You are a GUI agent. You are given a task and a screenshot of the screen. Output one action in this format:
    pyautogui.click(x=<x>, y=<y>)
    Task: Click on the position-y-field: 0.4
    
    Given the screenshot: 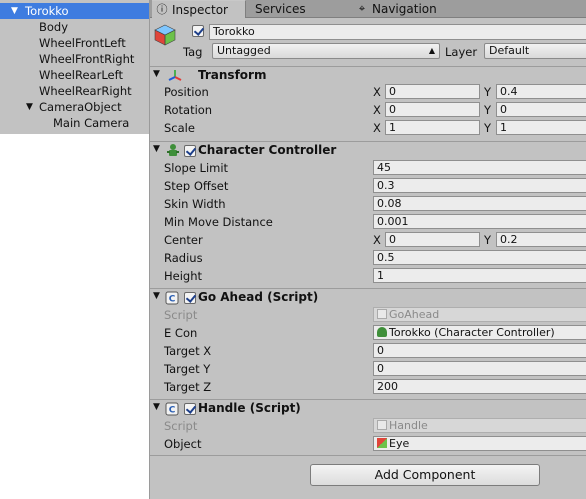 What is the action you would take?
    pyautogui.click(x=541, y=91)
    